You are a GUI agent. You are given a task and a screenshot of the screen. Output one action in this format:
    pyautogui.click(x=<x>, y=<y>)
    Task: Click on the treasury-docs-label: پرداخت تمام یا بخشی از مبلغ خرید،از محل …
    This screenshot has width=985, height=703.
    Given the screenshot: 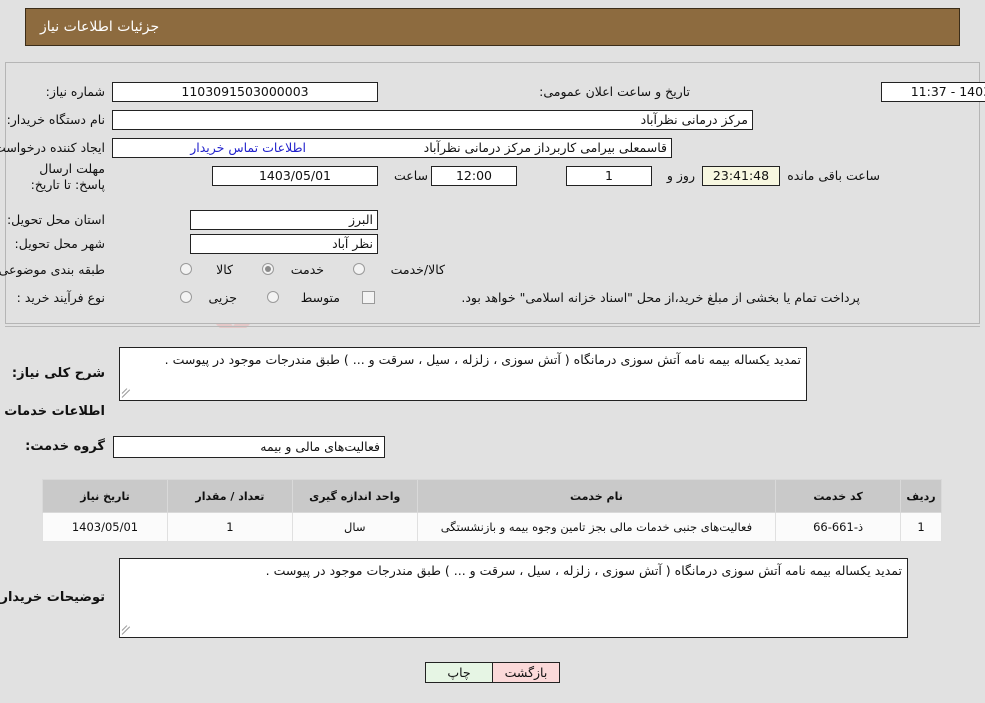 What is the action you would take?
    pyautogui.click(x=660, y=297)
    